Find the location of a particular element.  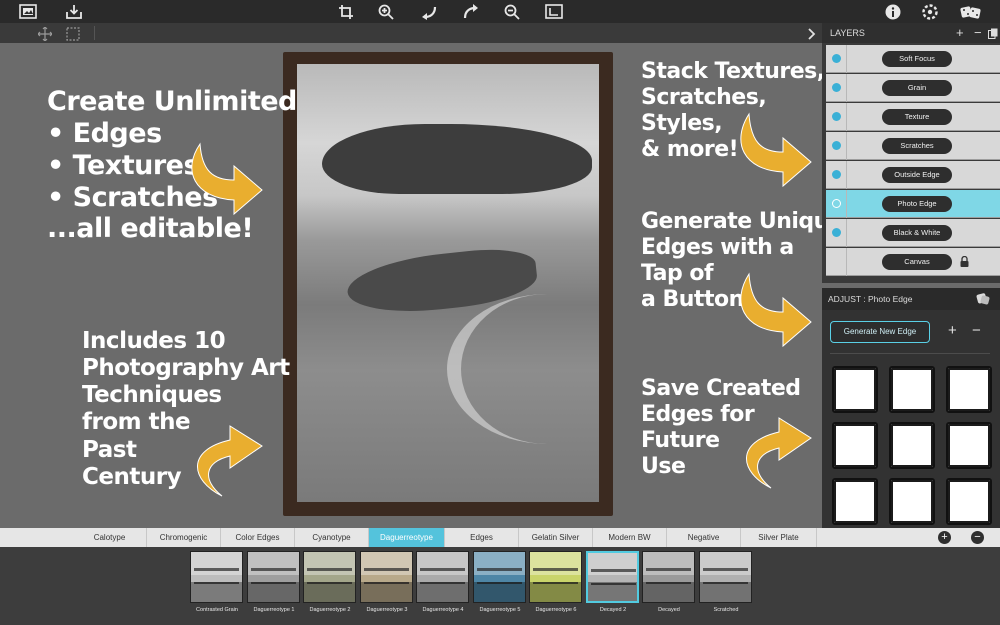

adjust-title: ADJUST : Photo Edge is located at coordinates (870, 299).